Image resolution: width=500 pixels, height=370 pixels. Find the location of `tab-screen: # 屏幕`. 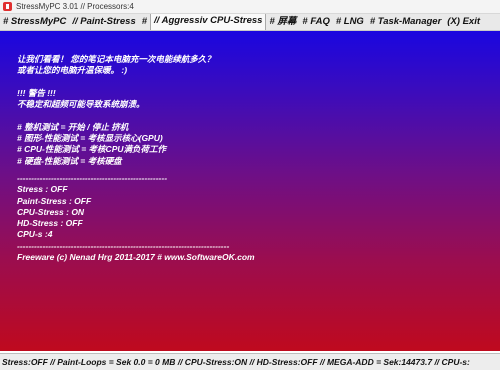

tab-screen: # 屏幕 is located at coordinates (282, 22).